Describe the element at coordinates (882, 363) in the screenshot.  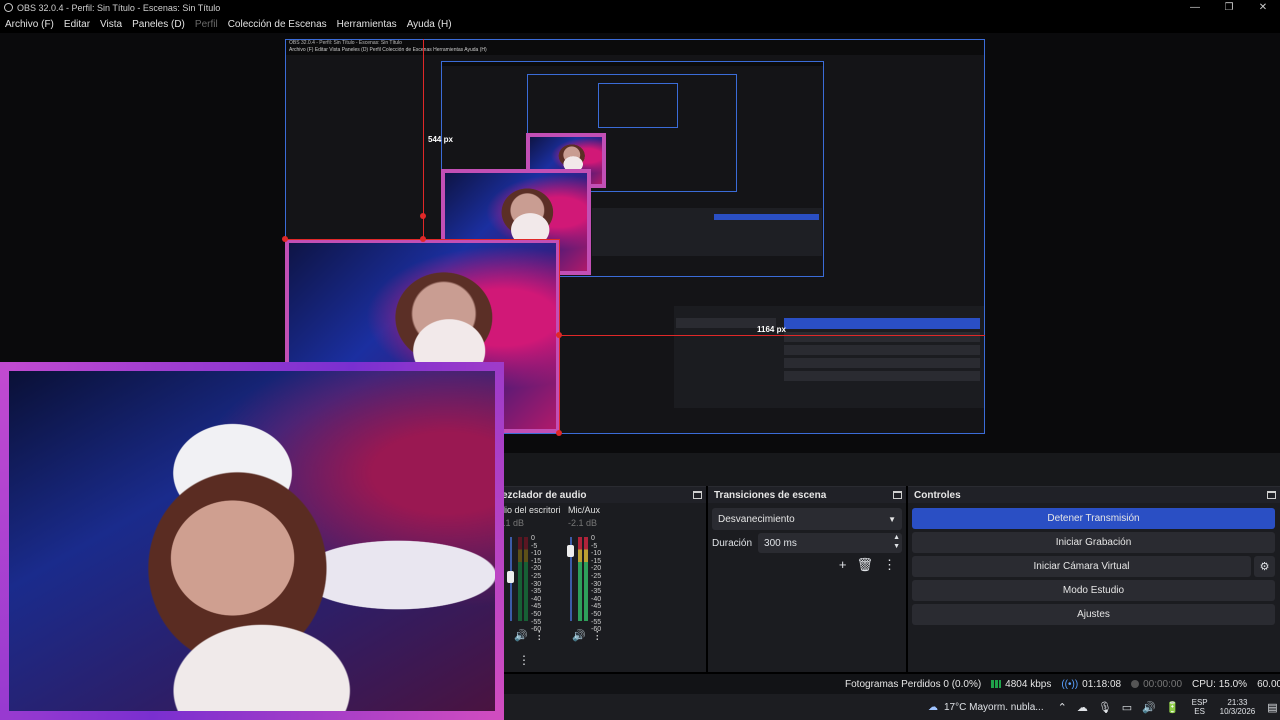
I see `nested-studio-btn` at that location.